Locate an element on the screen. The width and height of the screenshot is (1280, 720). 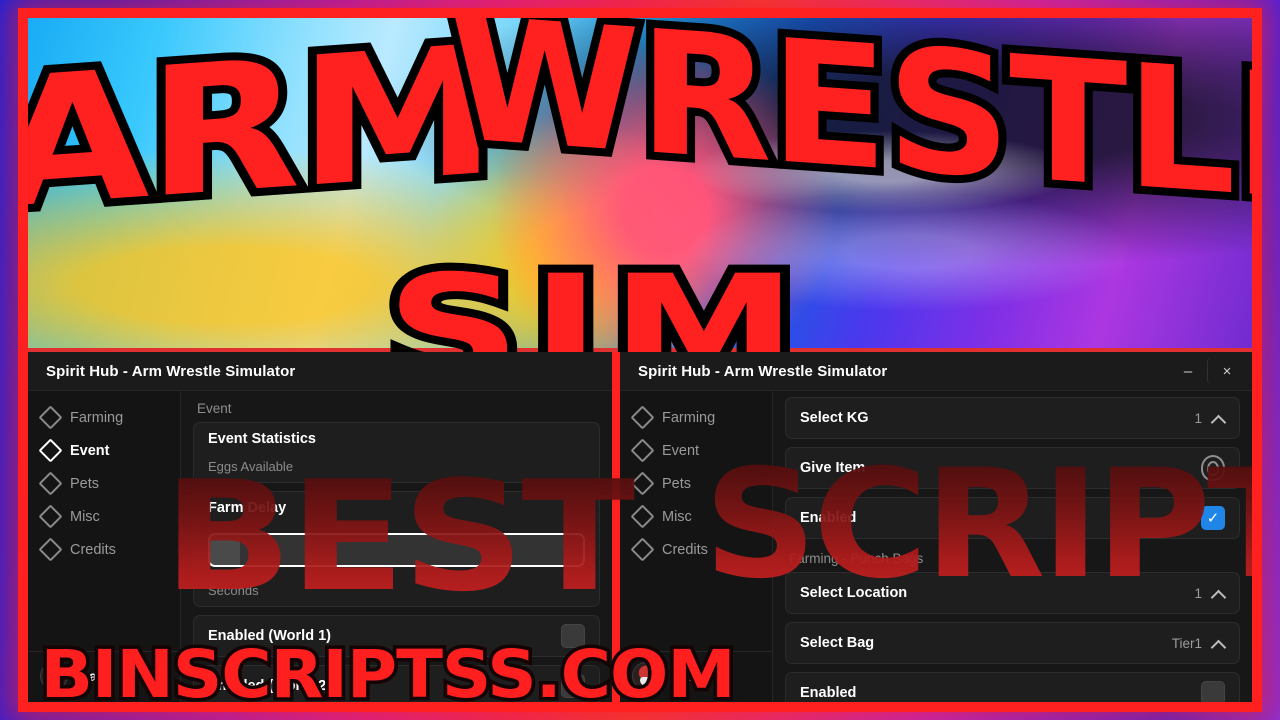
row-control: Tier1 is located at coordinates (1198, 643).